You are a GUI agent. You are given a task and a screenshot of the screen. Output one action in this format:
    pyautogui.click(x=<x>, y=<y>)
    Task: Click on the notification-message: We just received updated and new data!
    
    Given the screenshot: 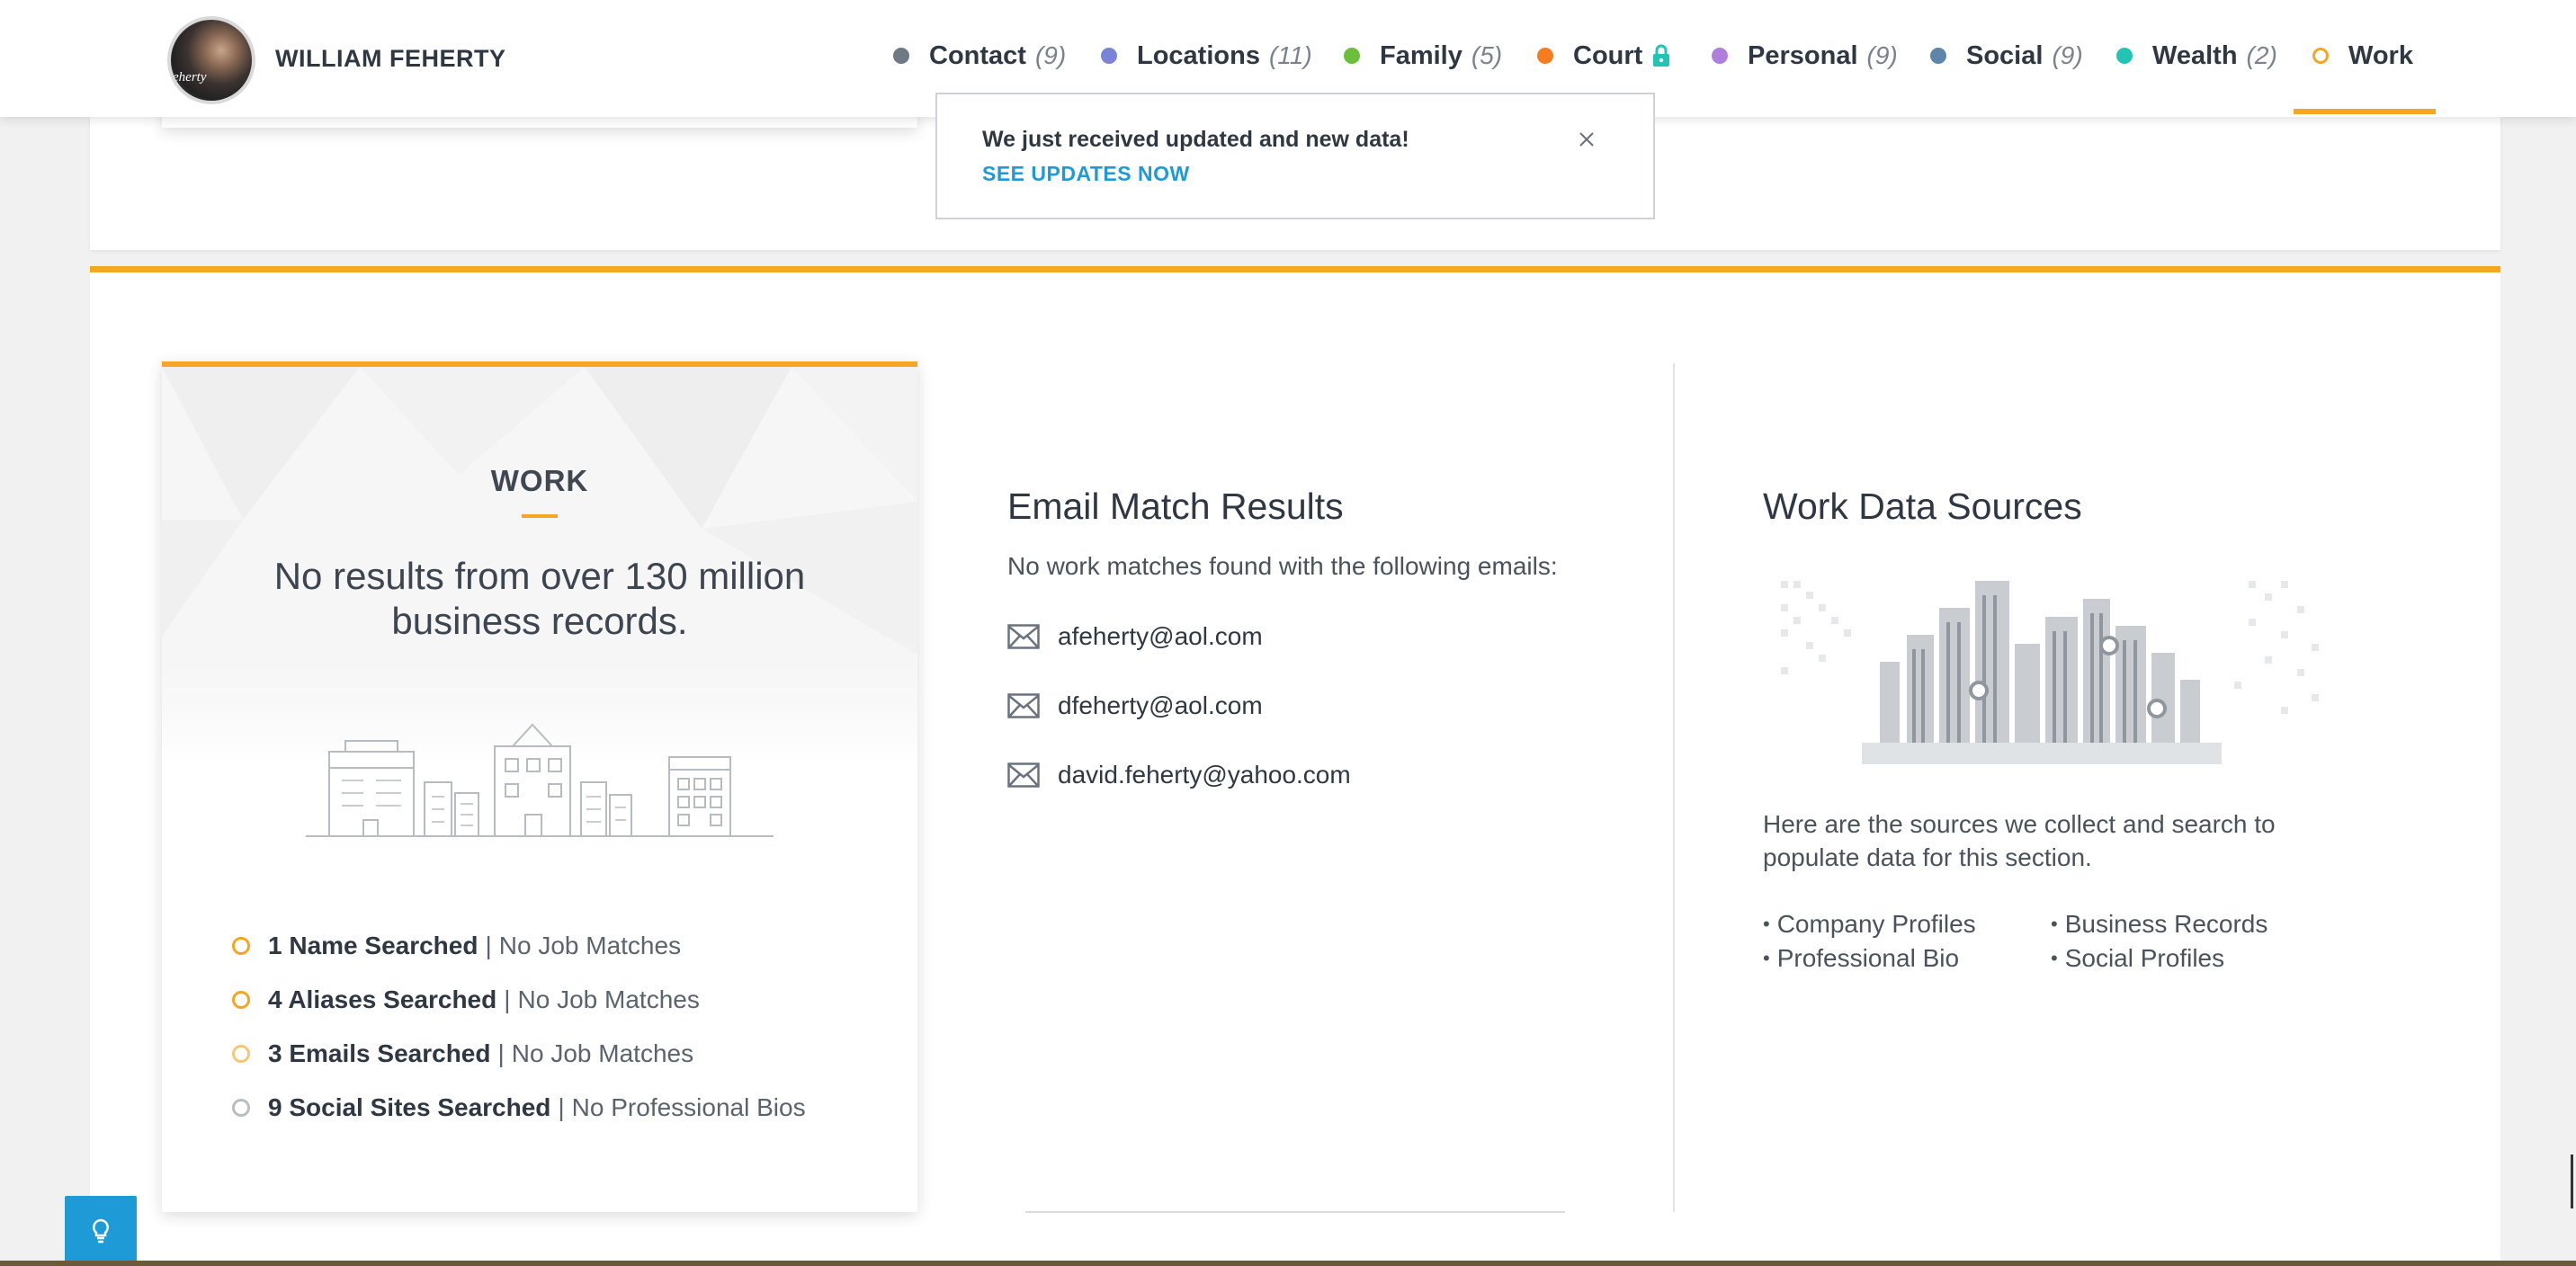 What is the action you would take?
    pyautogui.click(x=1195, y=139)
    